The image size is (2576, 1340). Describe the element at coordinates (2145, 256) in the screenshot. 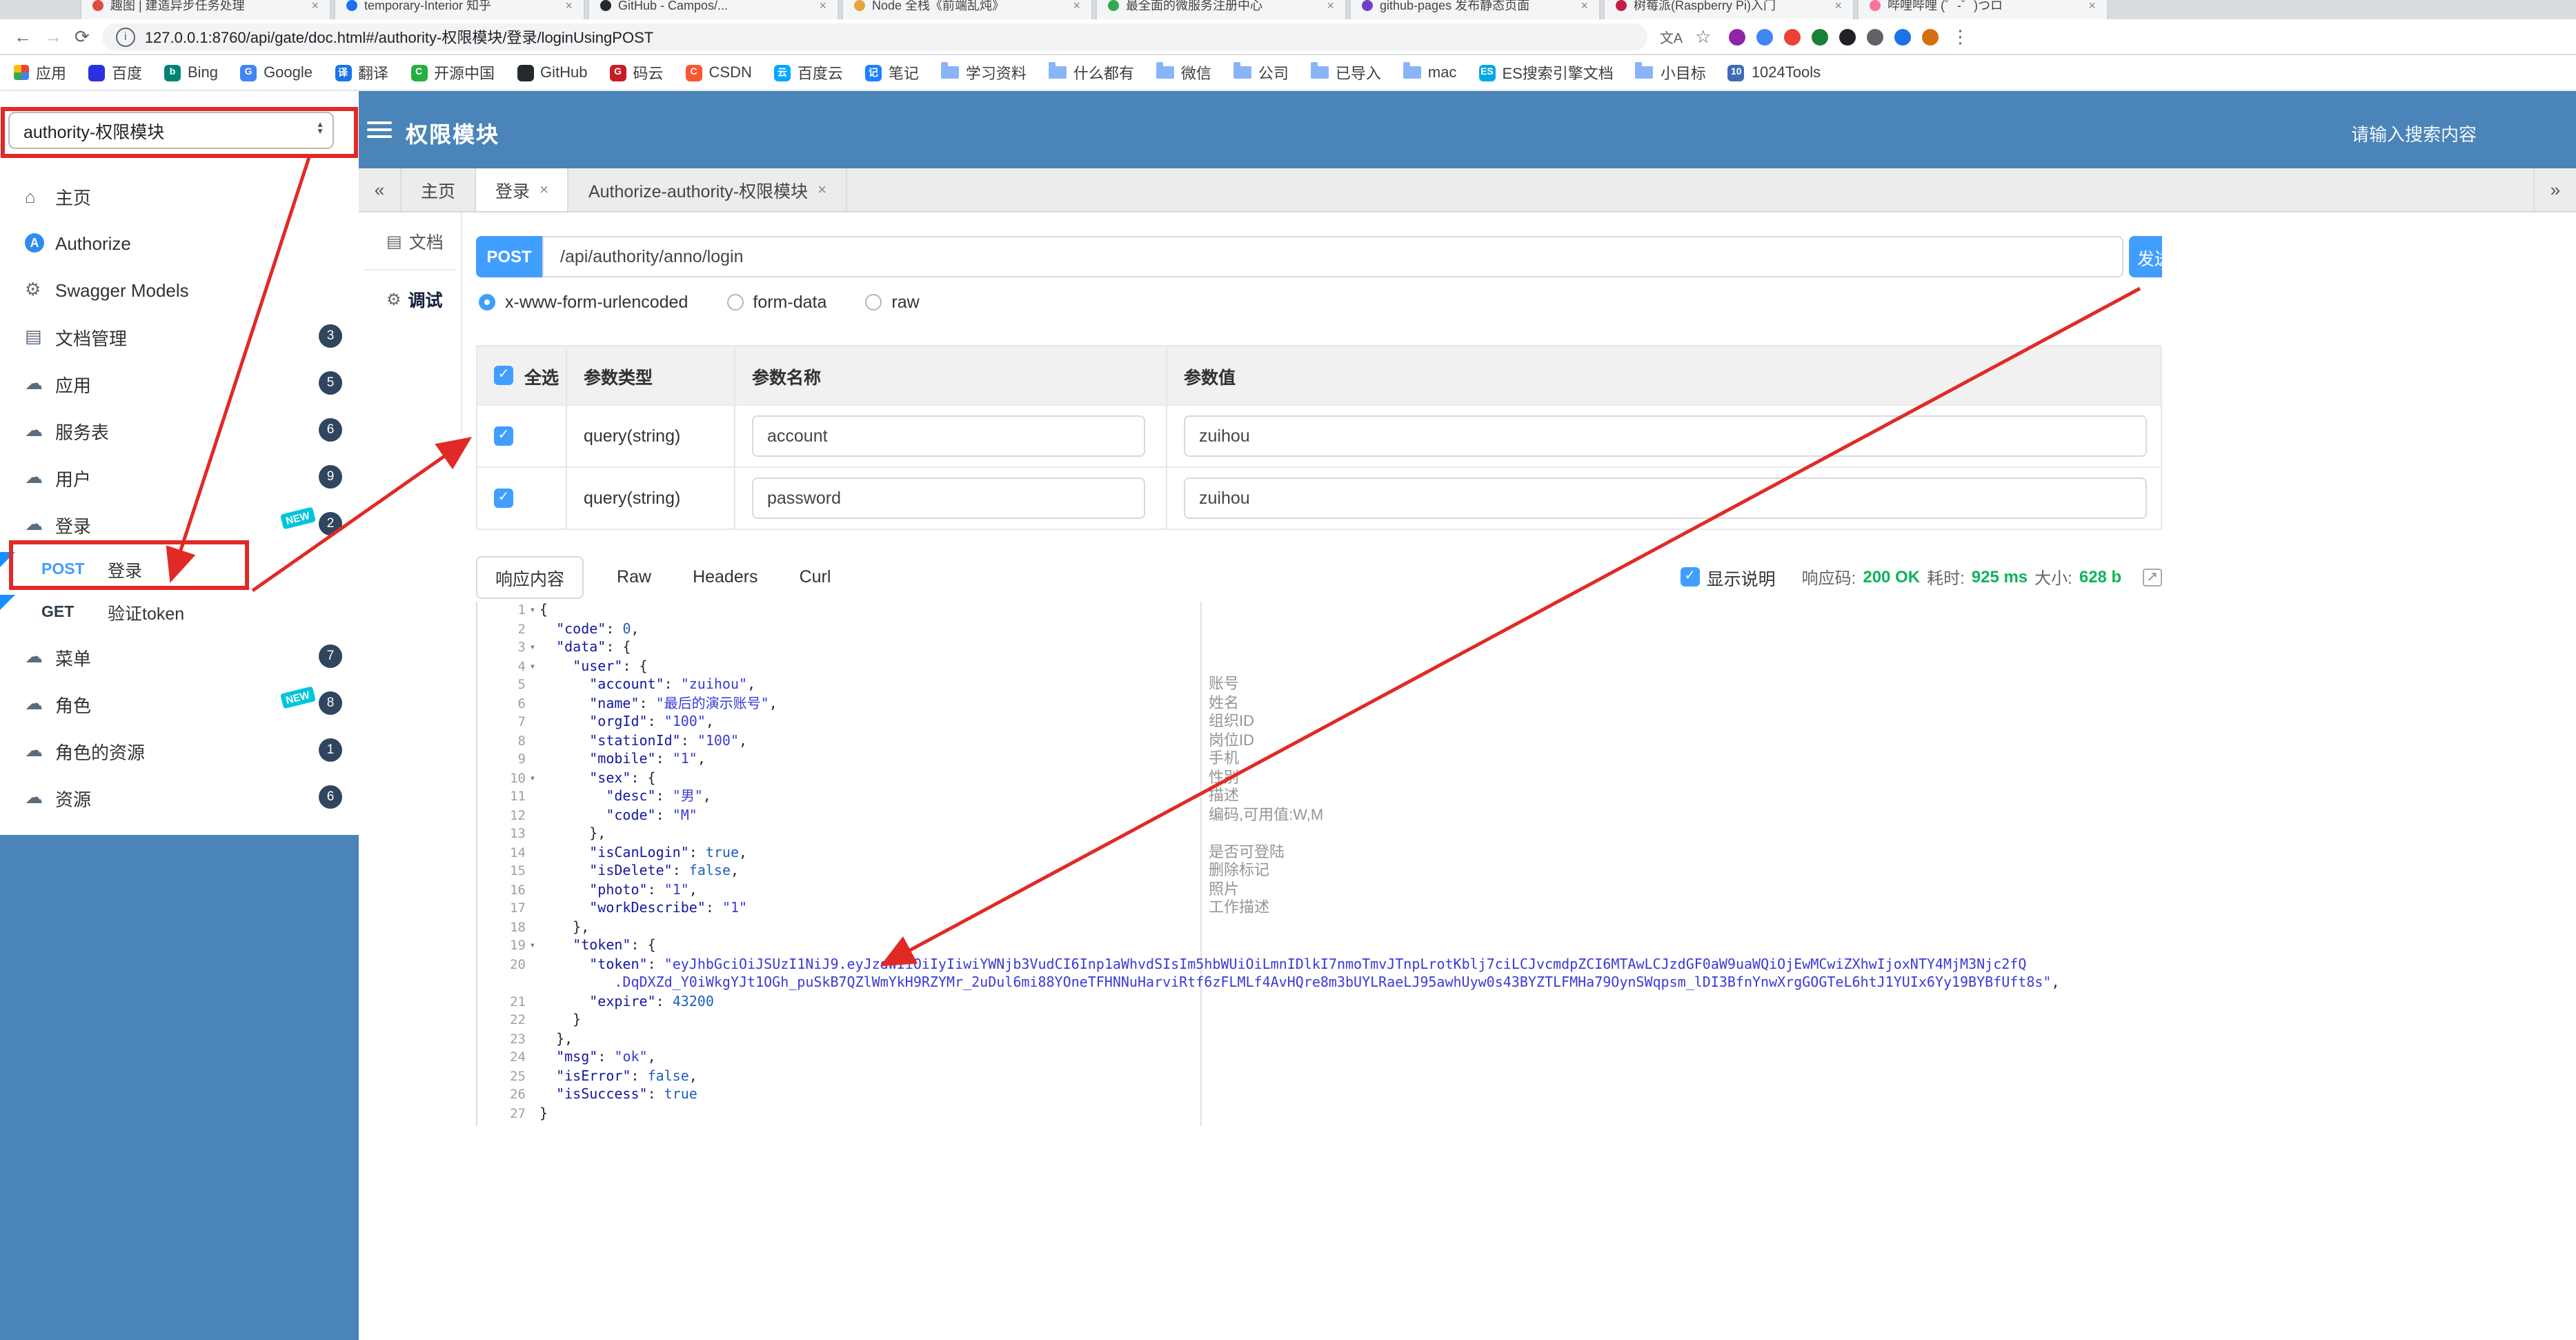

I see `send-button: 发送` at that location.